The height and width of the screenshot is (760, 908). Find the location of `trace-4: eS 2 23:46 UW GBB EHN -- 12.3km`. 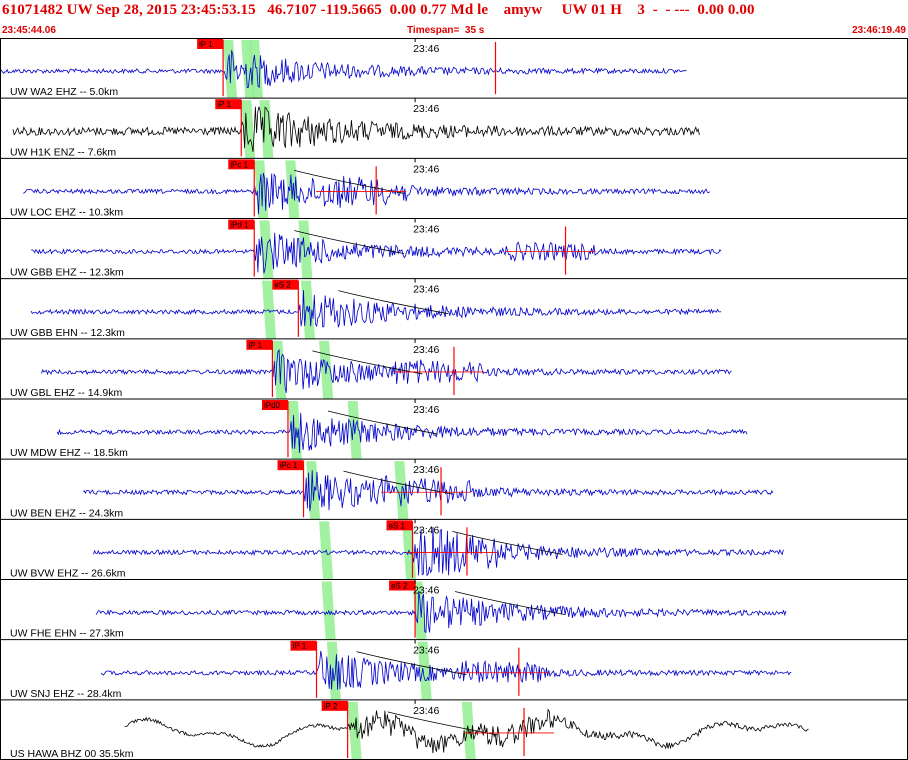

trace-4: eS 2 23:46 UW GBB EHN -- 12.3km is located at coordinates (454, 308).